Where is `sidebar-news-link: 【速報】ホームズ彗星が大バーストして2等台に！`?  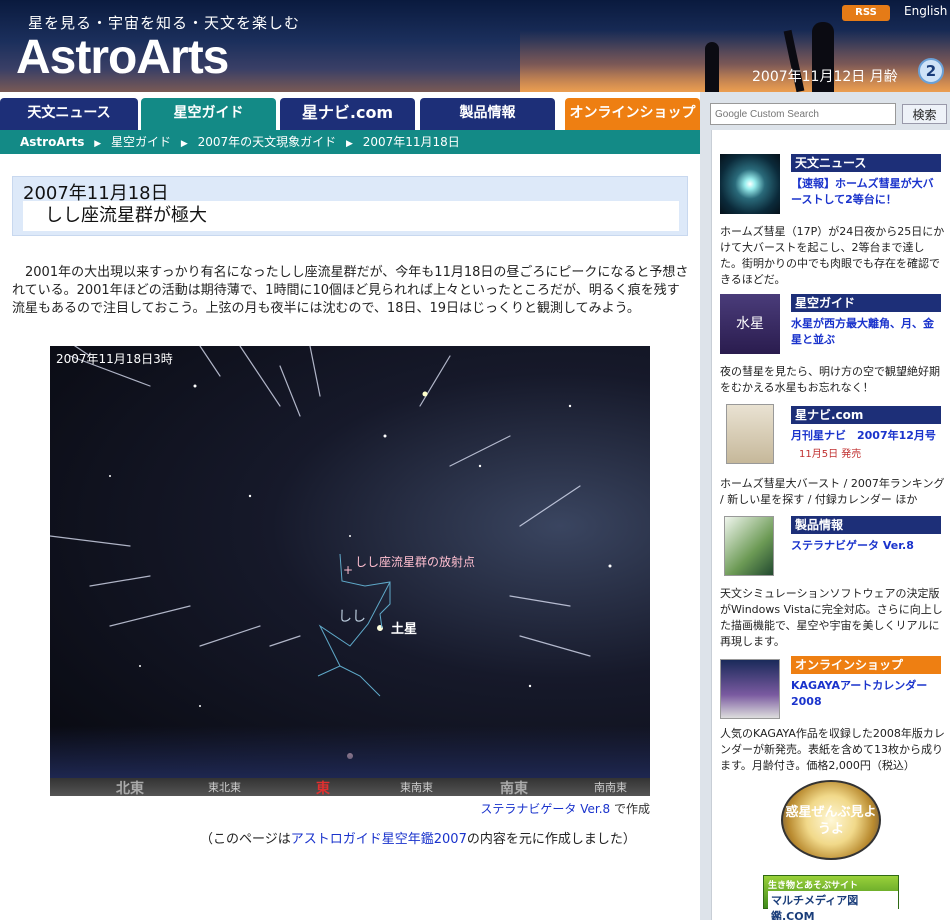
sidebar-news-link: 【速報】ホームズ彗星が大バーストして2等台に！ is located at coordinates (866, 192).